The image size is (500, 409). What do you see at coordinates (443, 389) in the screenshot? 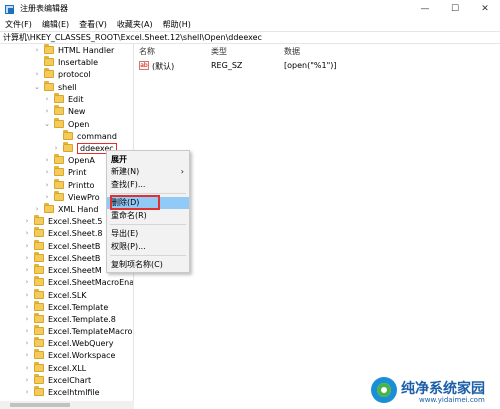
I see `watermark-text: 纯净系统家园` at bounding box center [443, 389].